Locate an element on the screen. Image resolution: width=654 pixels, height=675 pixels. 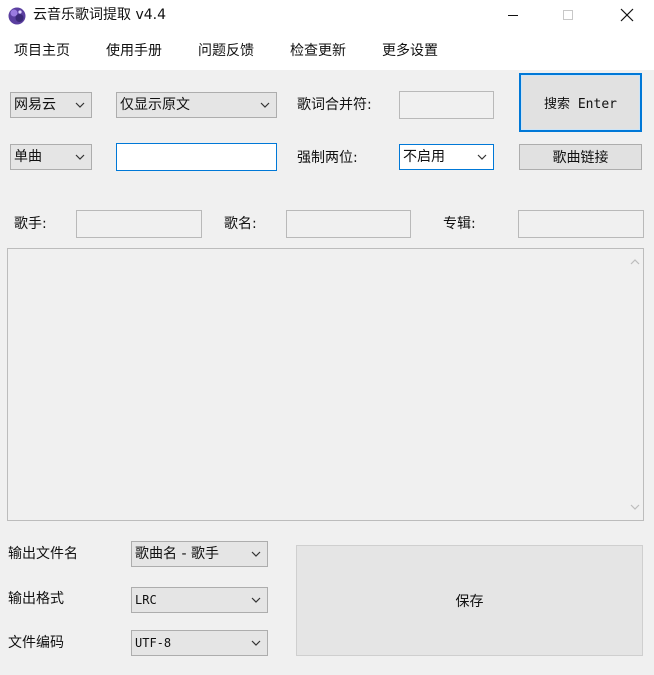
output-filename-label: 输出文件名 is located at coordinates (43, 554).